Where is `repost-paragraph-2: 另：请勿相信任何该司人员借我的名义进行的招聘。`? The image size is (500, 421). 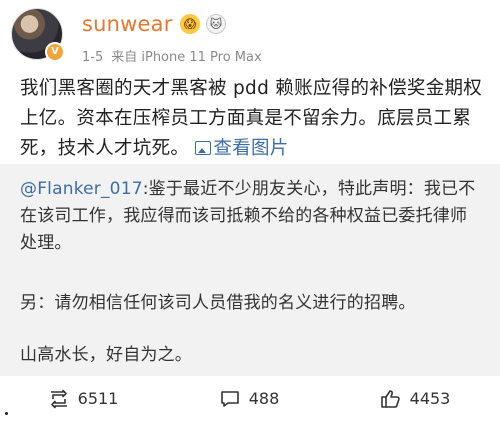
repost-paragraph-2: 另：请勿相信任何该司人员借我的名义进行的招聘。 is located at coordinates (218, 303).